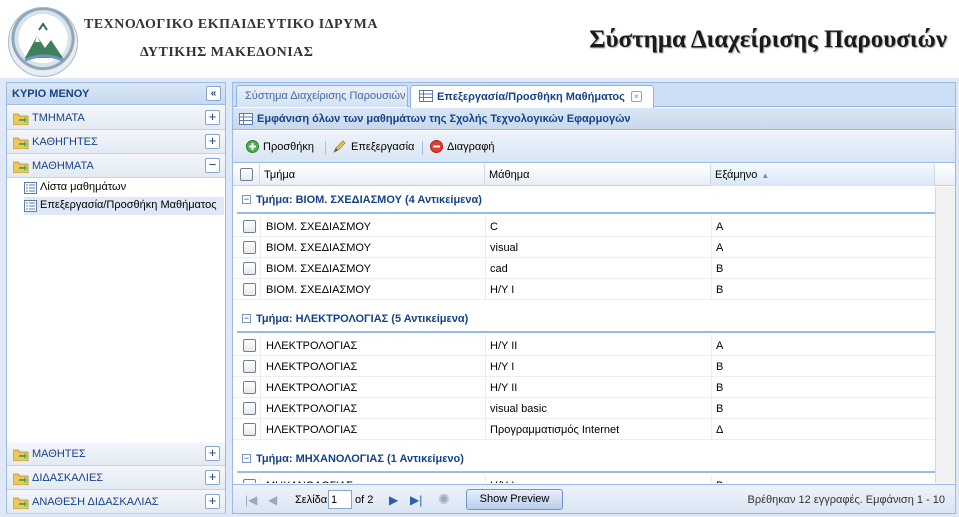 The image size is (959, 517). What do you see at coordinates (823, 175) in the screenshot?
I see `column-header-semester: Εξάμηνο ▲` at bounding box center [823, 175].